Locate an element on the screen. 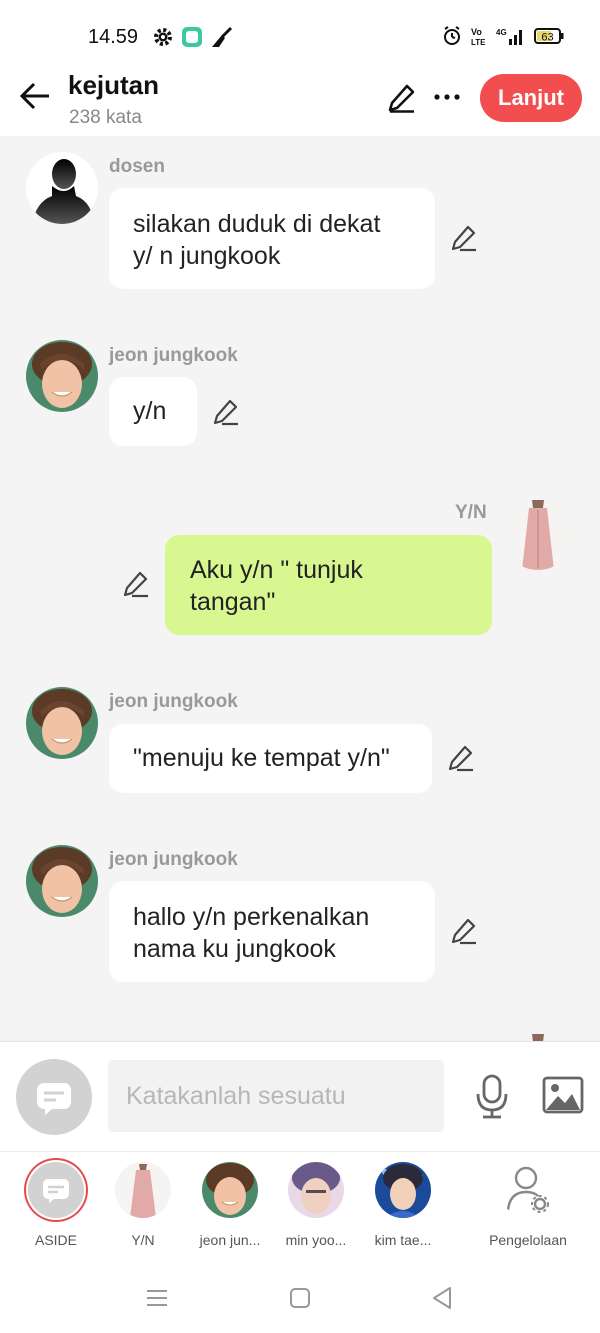 This screenshot has height=1333, width=600. triangle-back-icon is located at coordinates (442, 1298).